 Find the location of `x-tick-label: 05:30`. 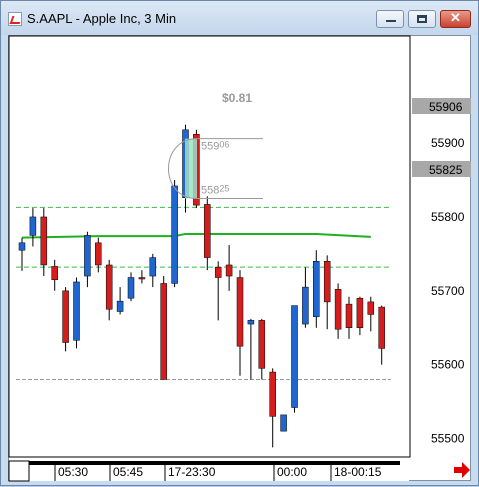

x-tick-label: 05:30 is located at coordinates (73, 472).